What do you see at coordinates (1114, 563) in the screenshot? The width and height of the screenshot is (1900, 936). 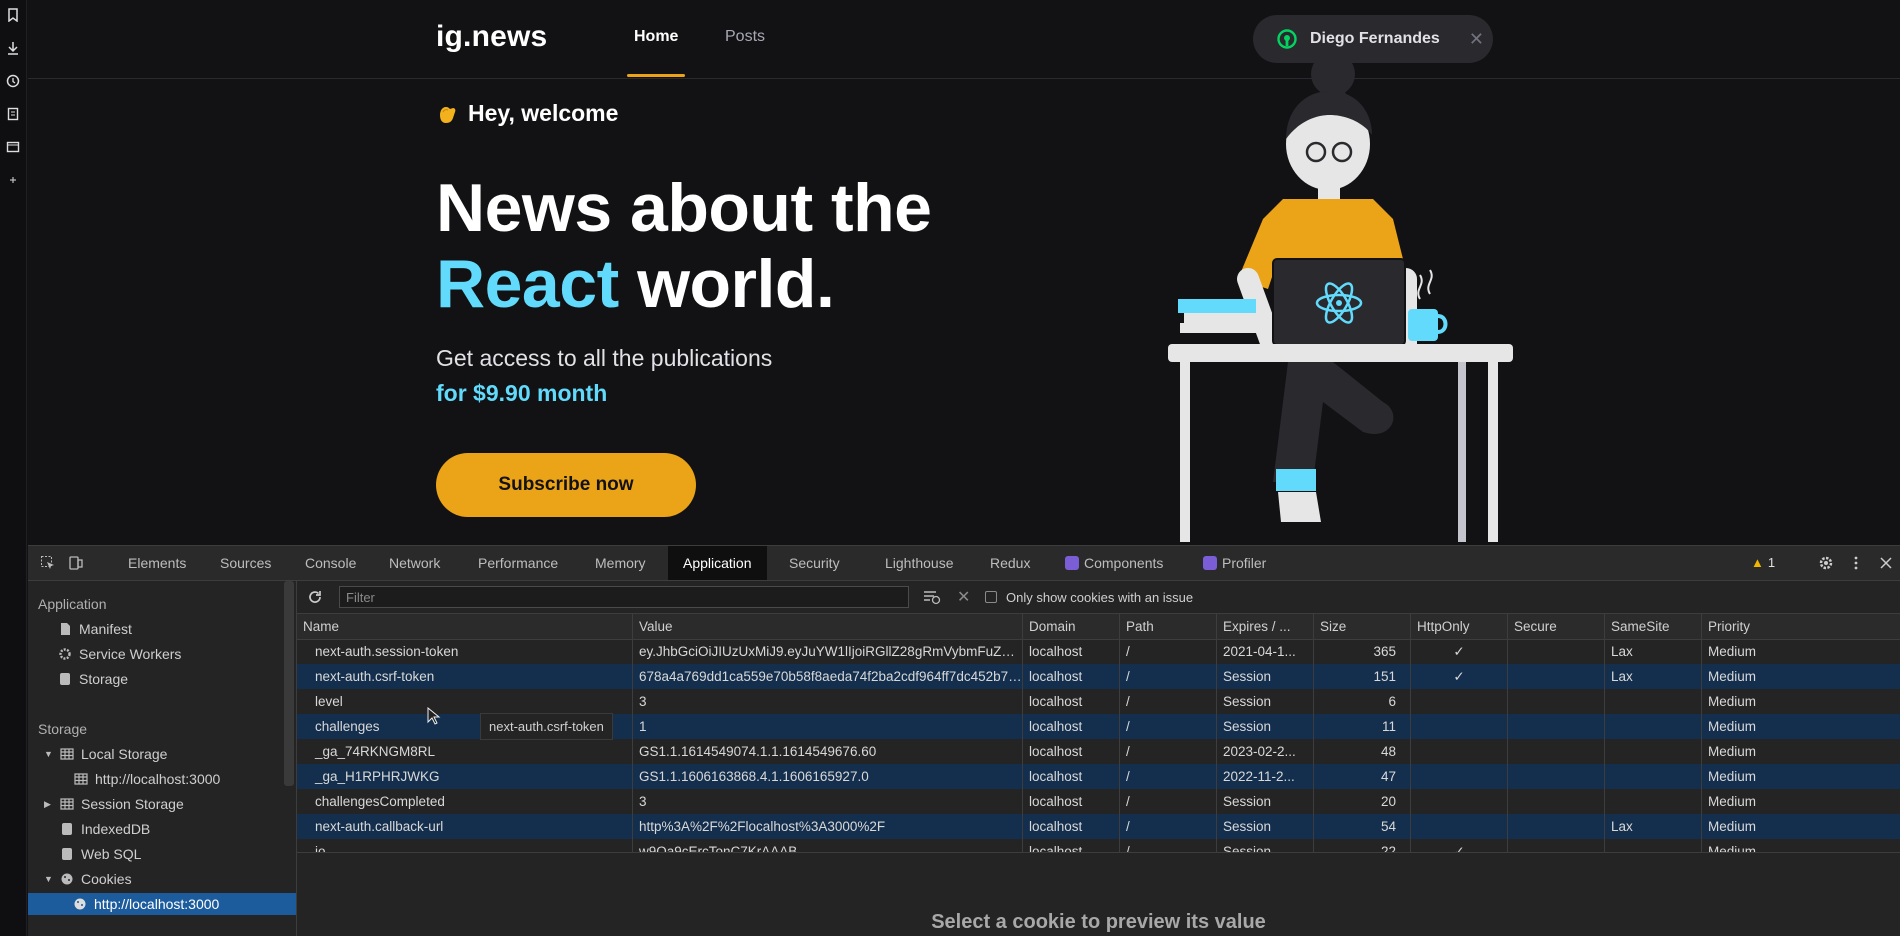 I see `tab-components: Components` at bounding box center [1114, 563].